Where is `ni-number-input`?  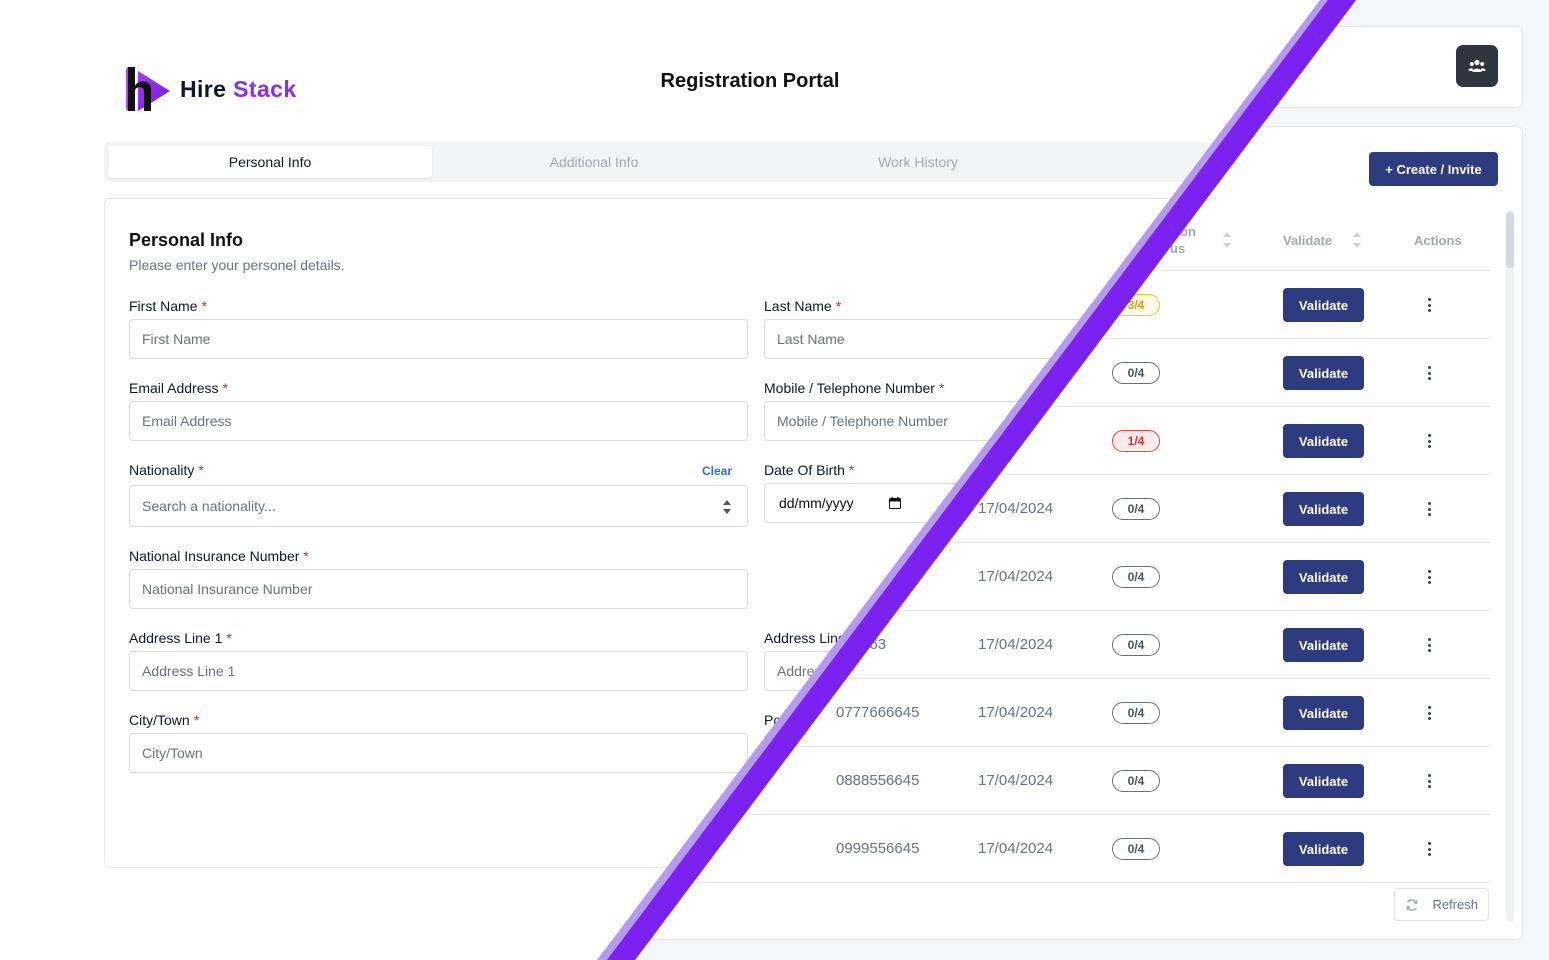 ni-number-input is located at coordinates (438, 589).